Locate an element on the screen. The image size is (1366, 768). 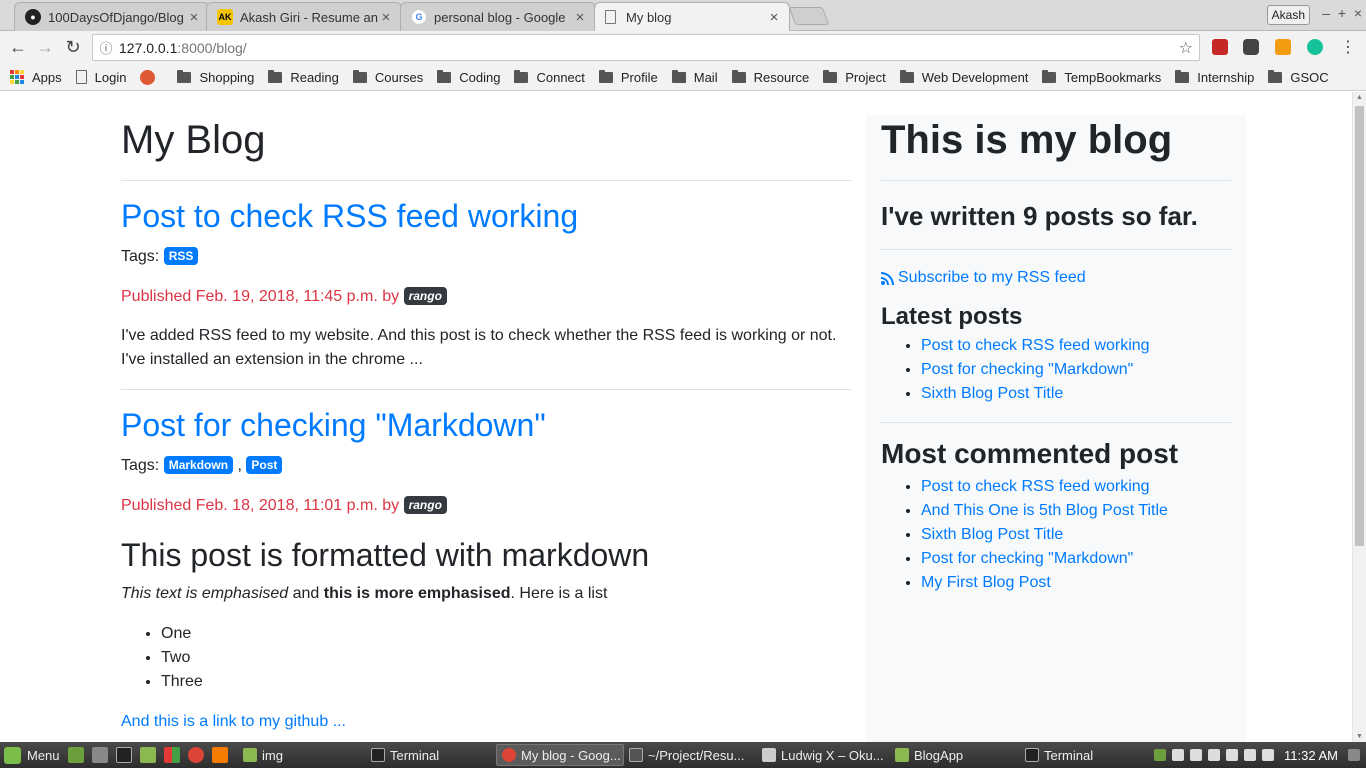
rss-extension-icon is located at coordinates (1283, 47).